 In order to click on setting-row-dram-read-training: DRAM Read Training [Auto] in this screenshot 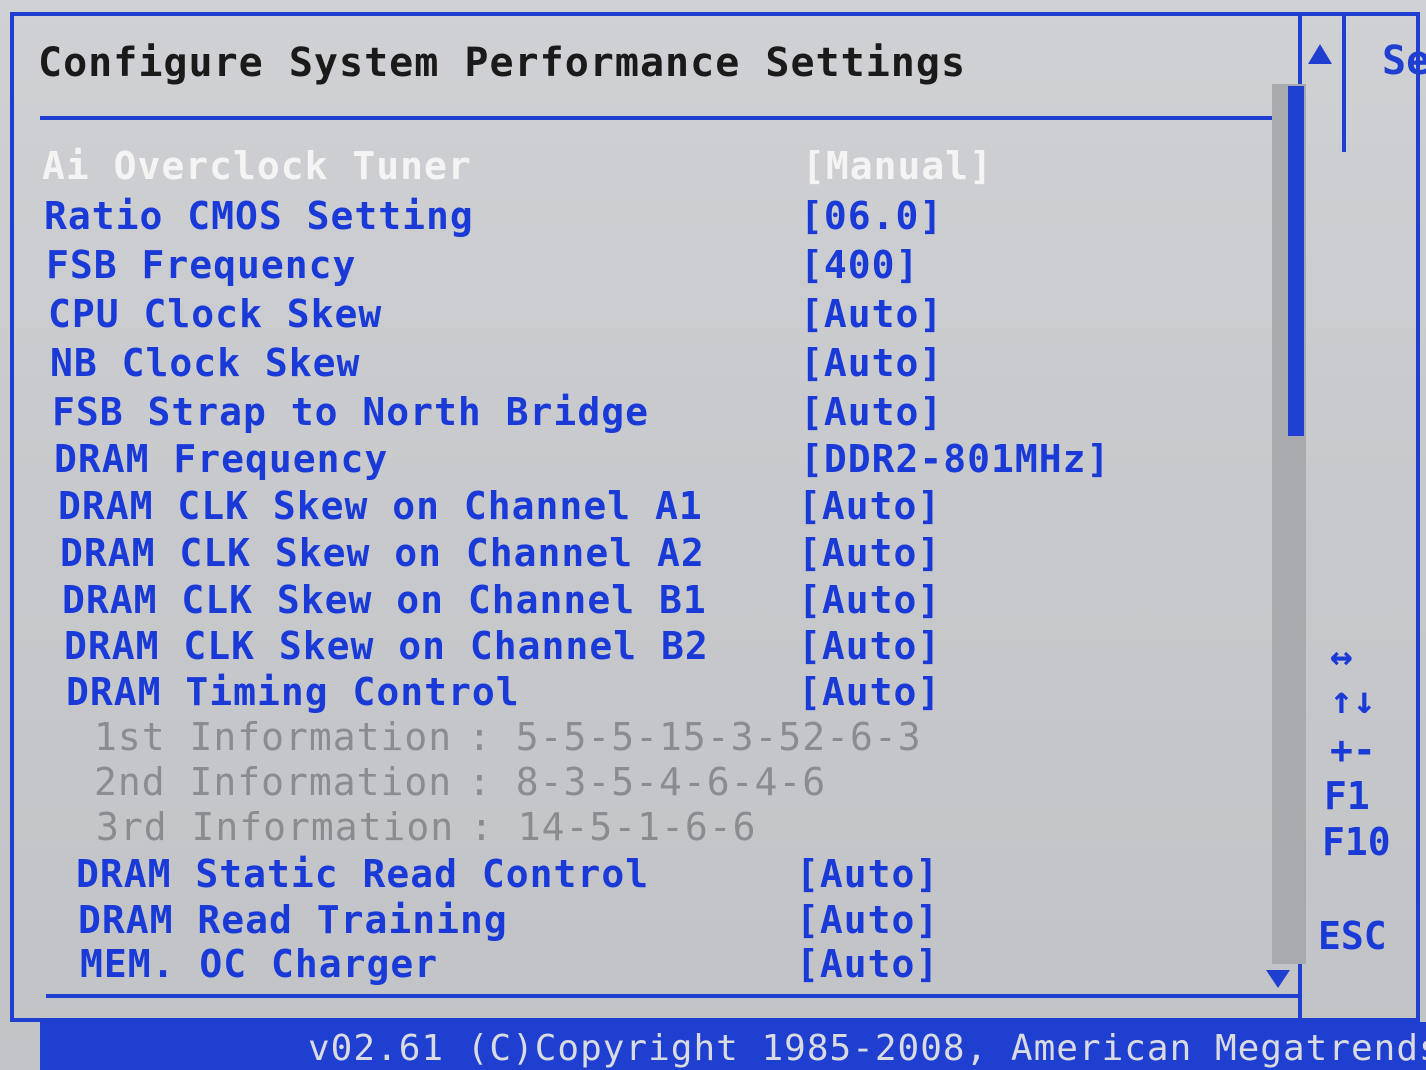, I will do `click(508, 920)`.